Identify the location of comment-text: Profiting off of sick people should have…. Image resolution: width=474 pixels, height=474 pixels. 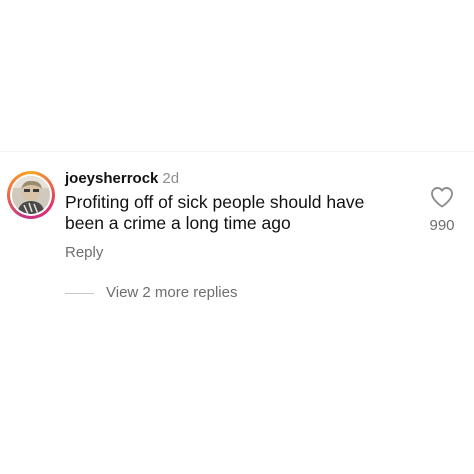
(215, 212).